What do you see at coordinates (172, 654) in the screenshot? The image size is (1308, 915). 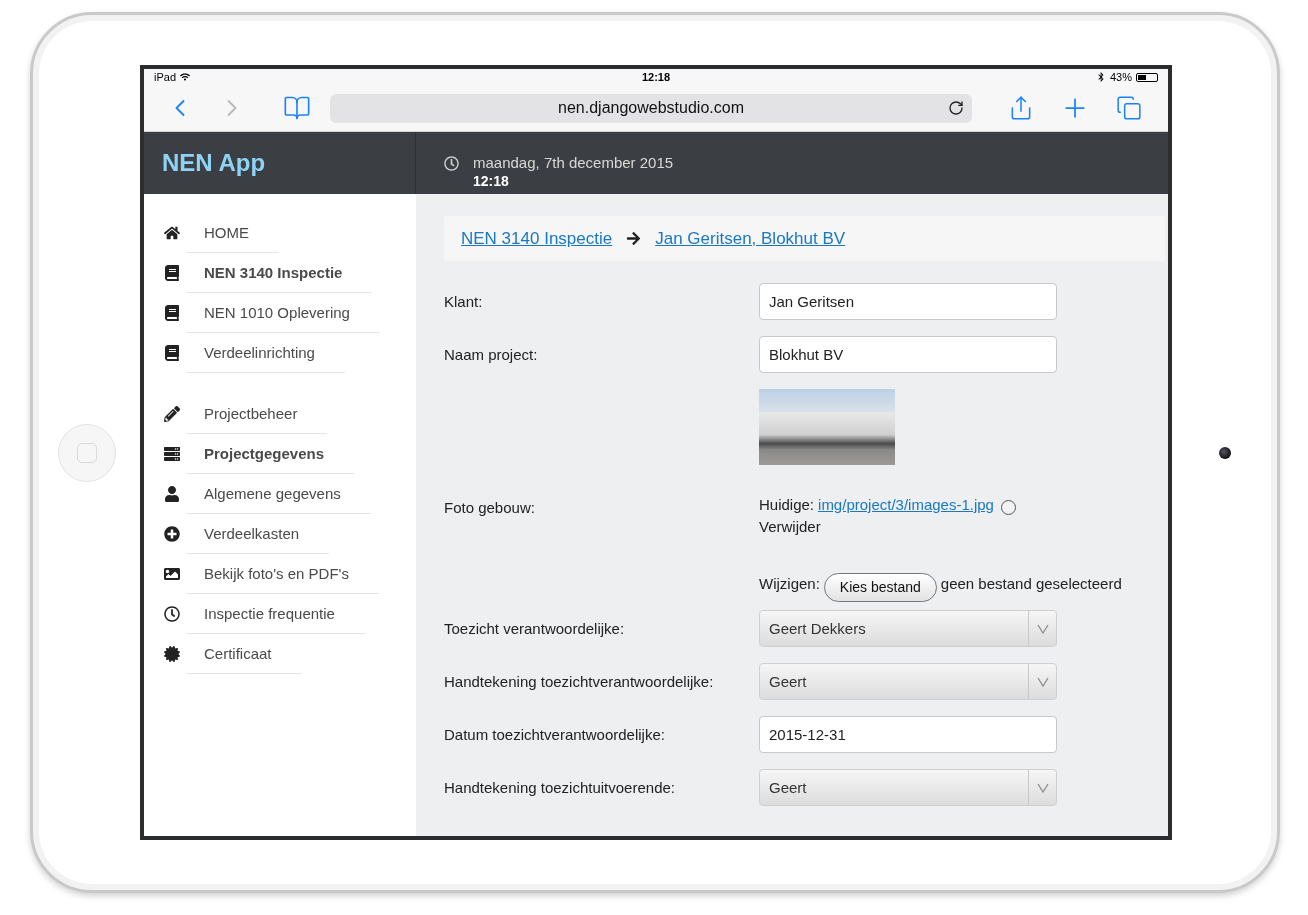 I see `certificate-icon` at bounding box center [172, 654].